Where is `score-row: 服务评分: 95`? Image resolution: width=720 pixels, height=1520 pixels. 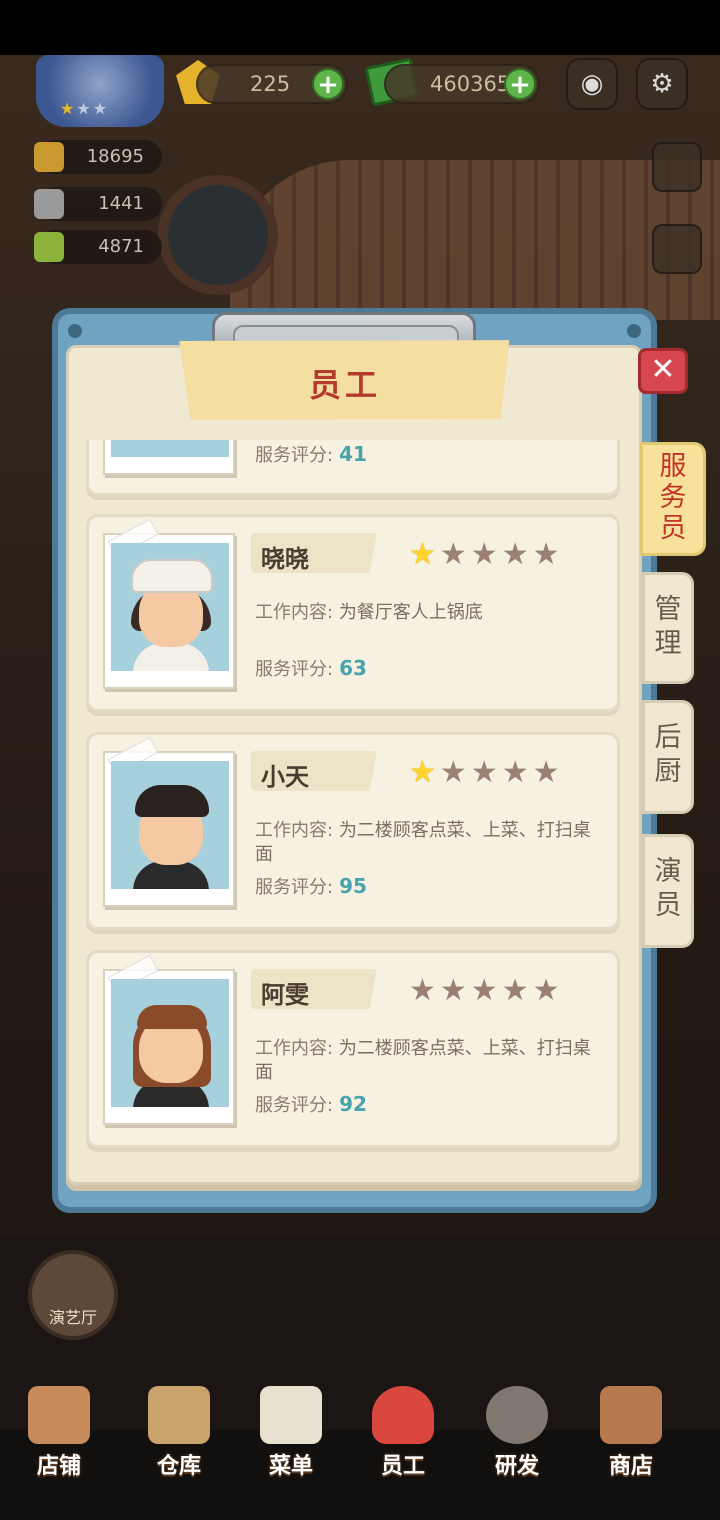 score-row: 服务评分: 95 is located at coordinates (311, 886).